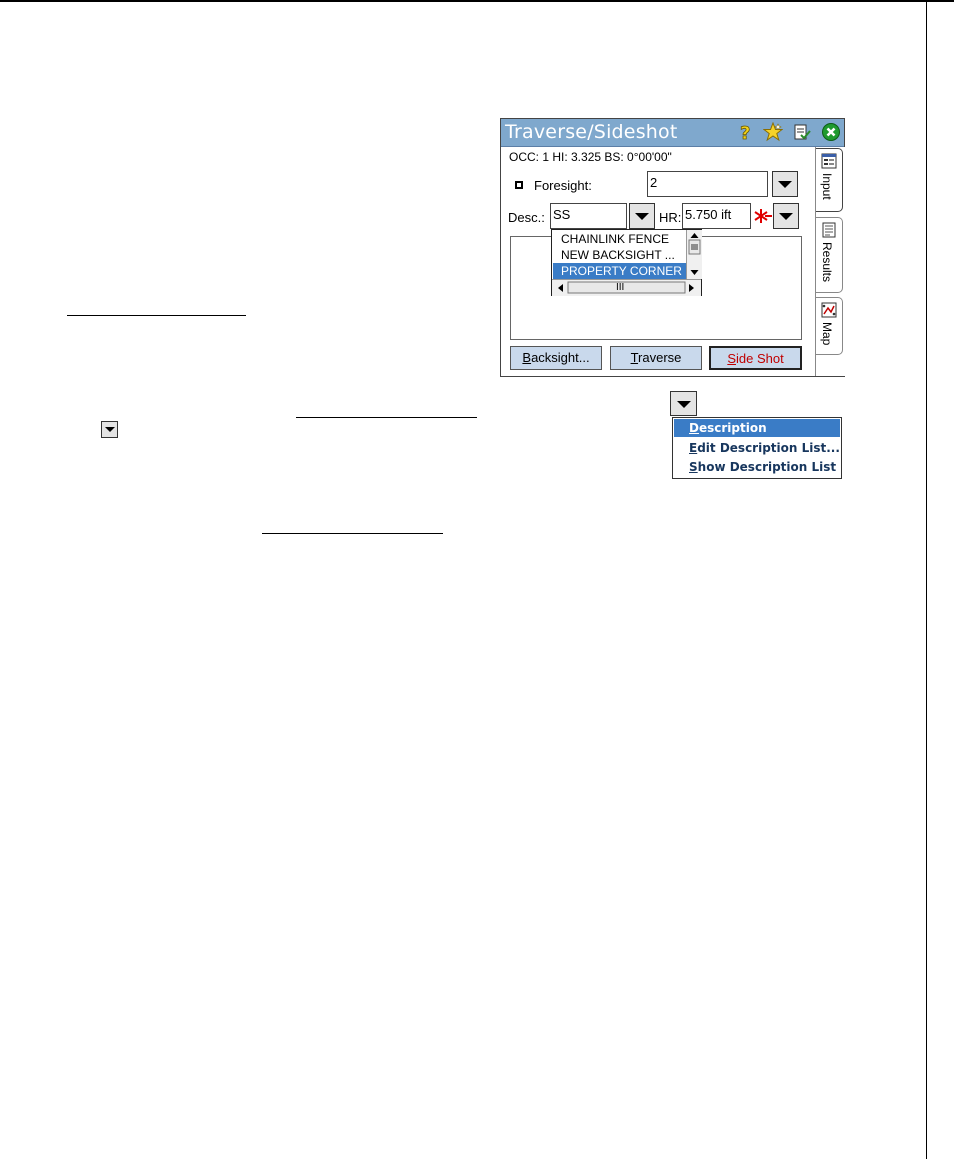 This screenshot has height=1159, width=954. I want to click on map-icon, so click(829, 310).